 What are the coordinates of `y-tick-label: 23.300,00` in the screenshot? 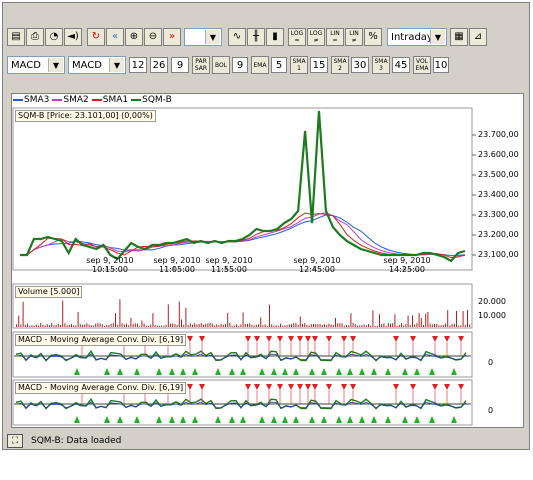 It's located at (498, 214).